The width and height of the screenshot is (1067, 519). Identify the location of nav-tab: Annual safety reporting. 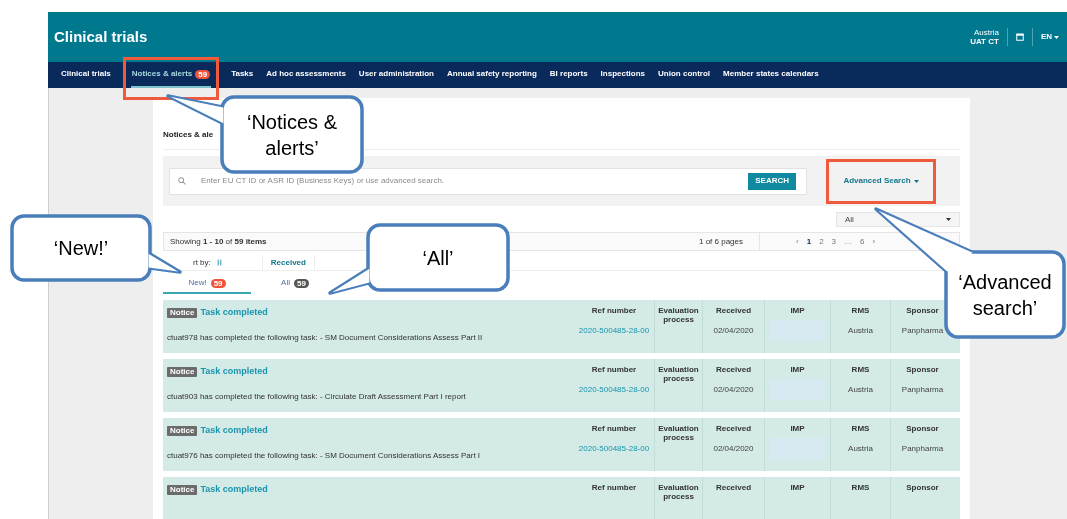
(492, 75).